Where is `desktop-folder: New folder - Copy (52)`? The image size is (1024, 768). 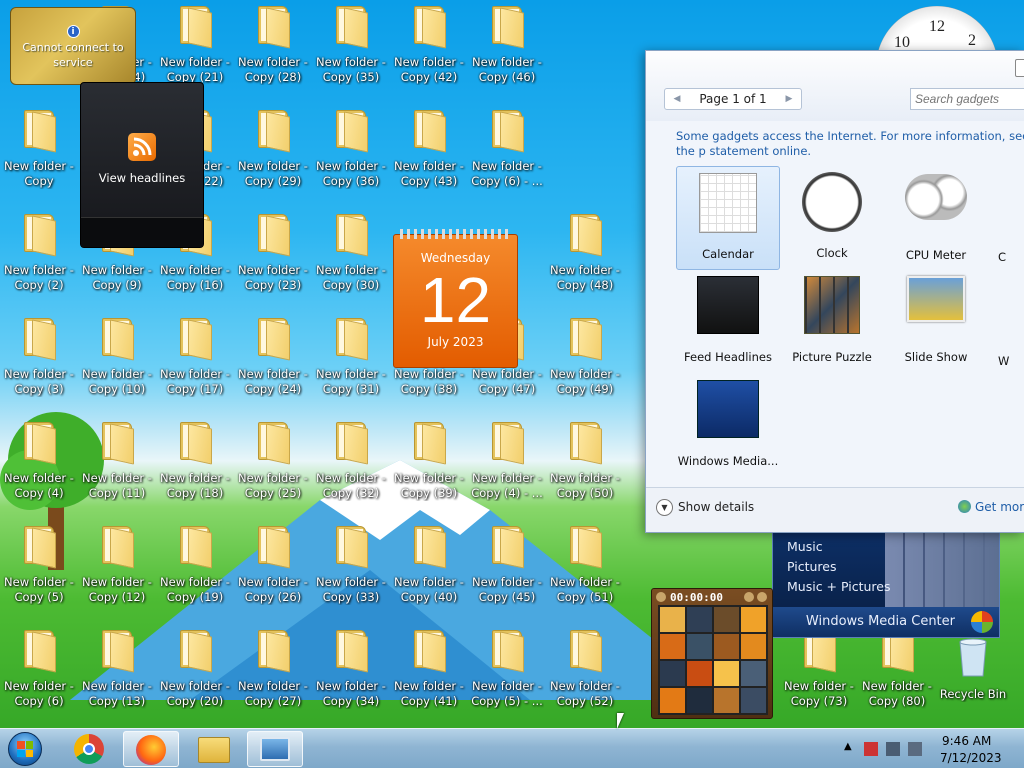
desktop-folder: New folder - Copy (52) is located at coordinates (585, 678).